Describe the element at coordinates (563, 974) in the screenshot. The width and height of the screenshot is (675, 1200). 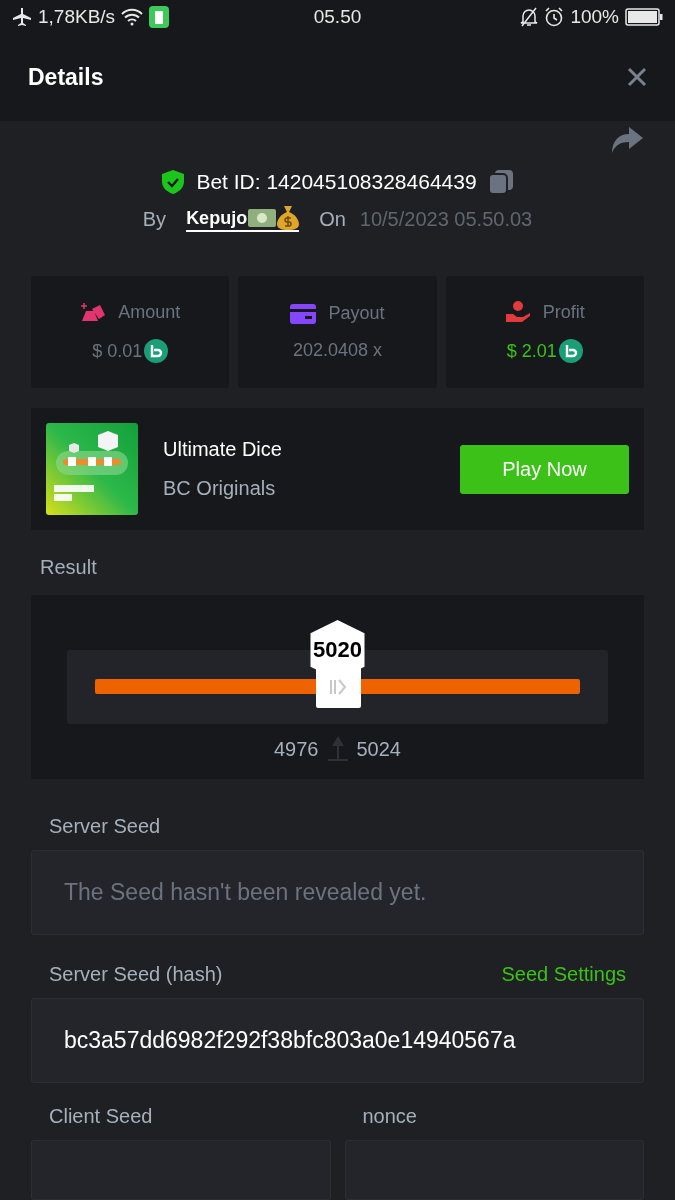
I see `seed-settings-link: Seed Settings` at that location.